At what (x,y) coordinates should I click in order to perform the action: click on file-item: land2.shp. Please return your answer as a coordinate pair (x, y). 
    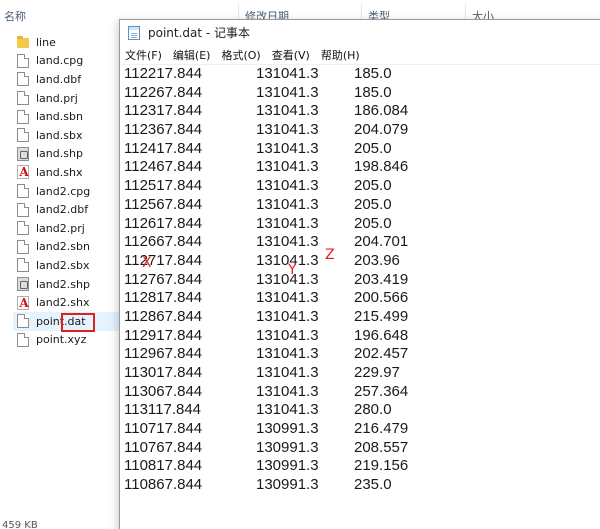
    Looking at the image, I should click on (70, 284).